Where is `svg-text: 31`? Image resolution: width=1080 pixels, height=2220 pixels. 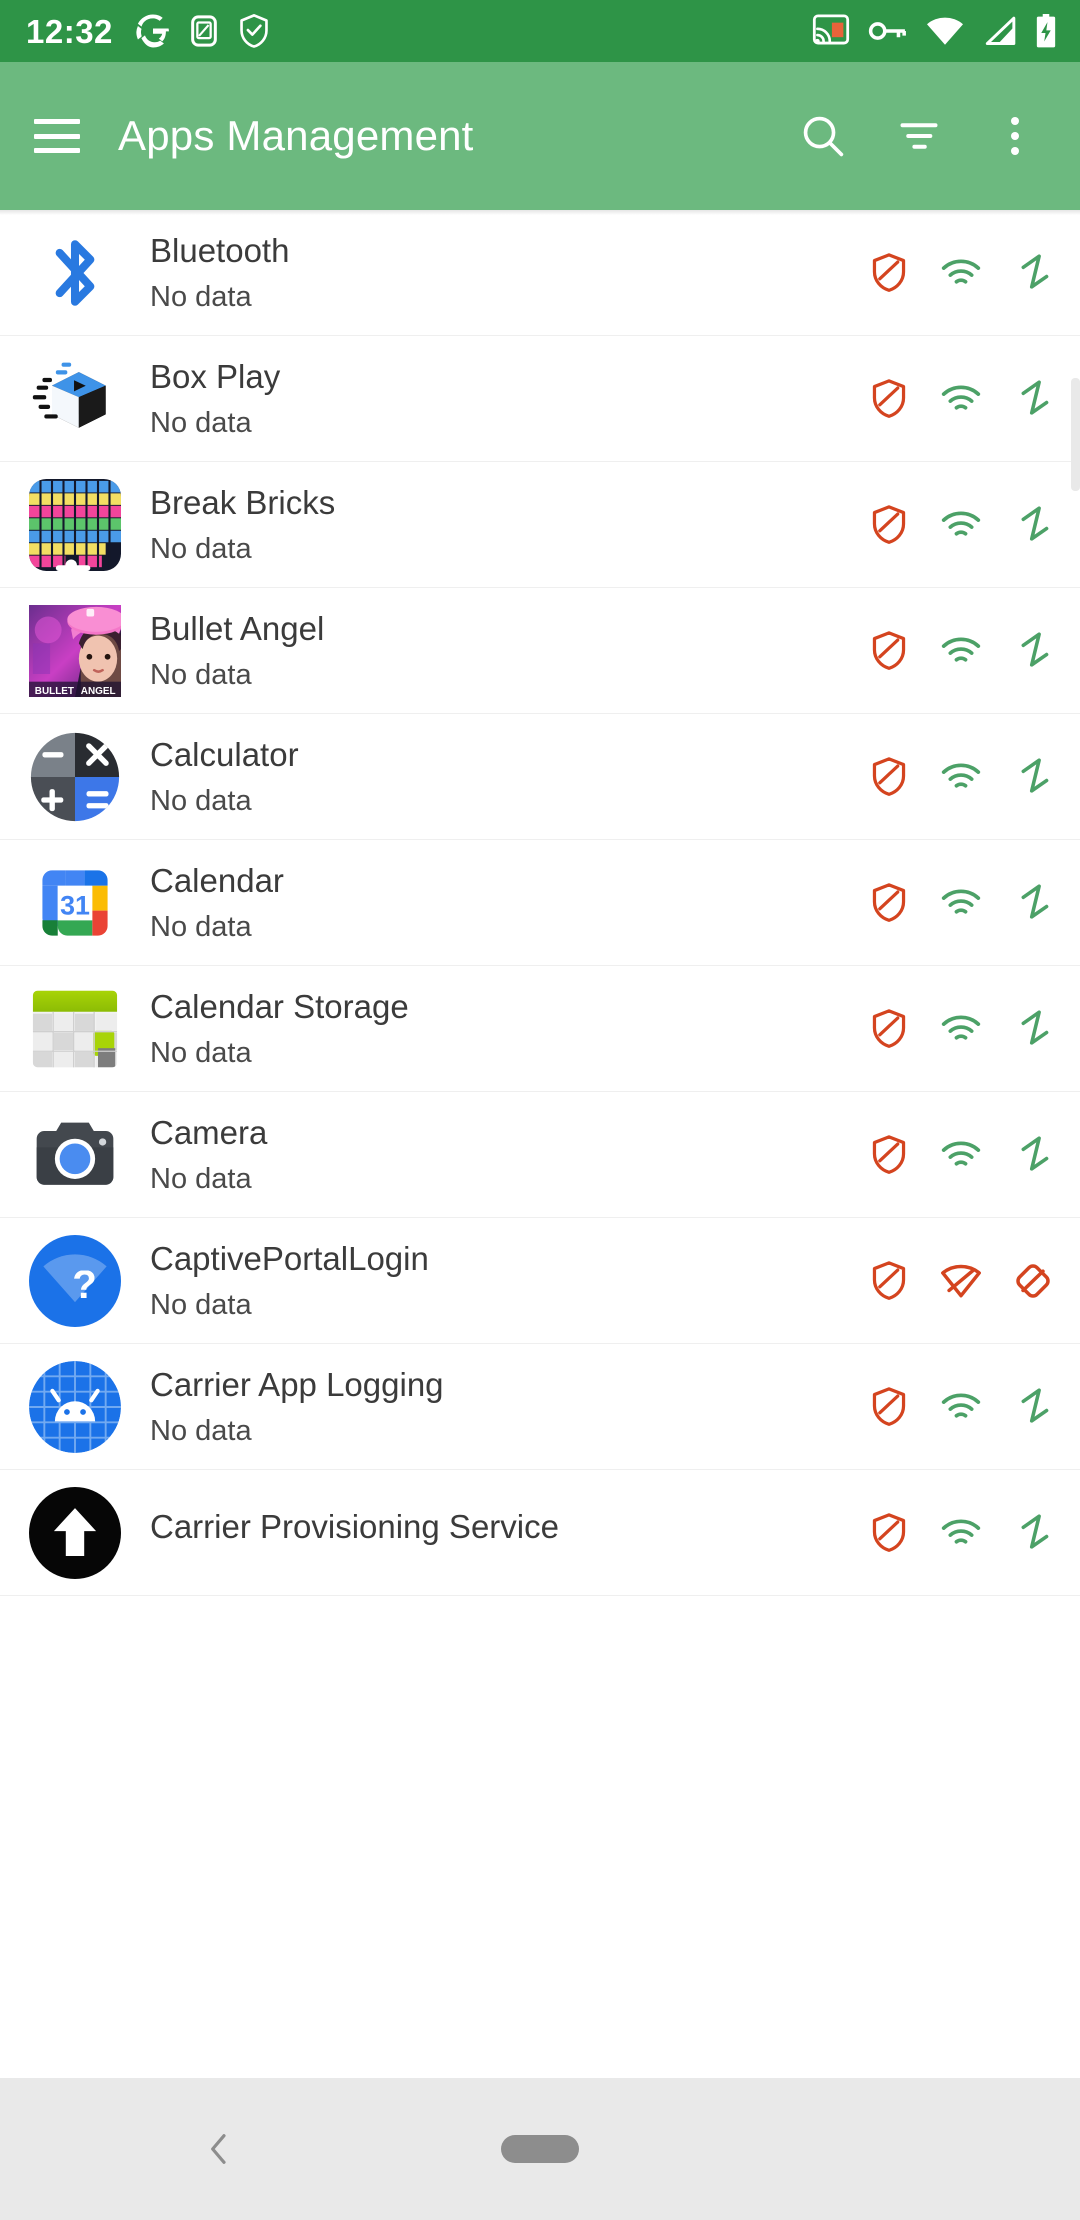
svg-text: 31 is located at coordinates (75, 905).